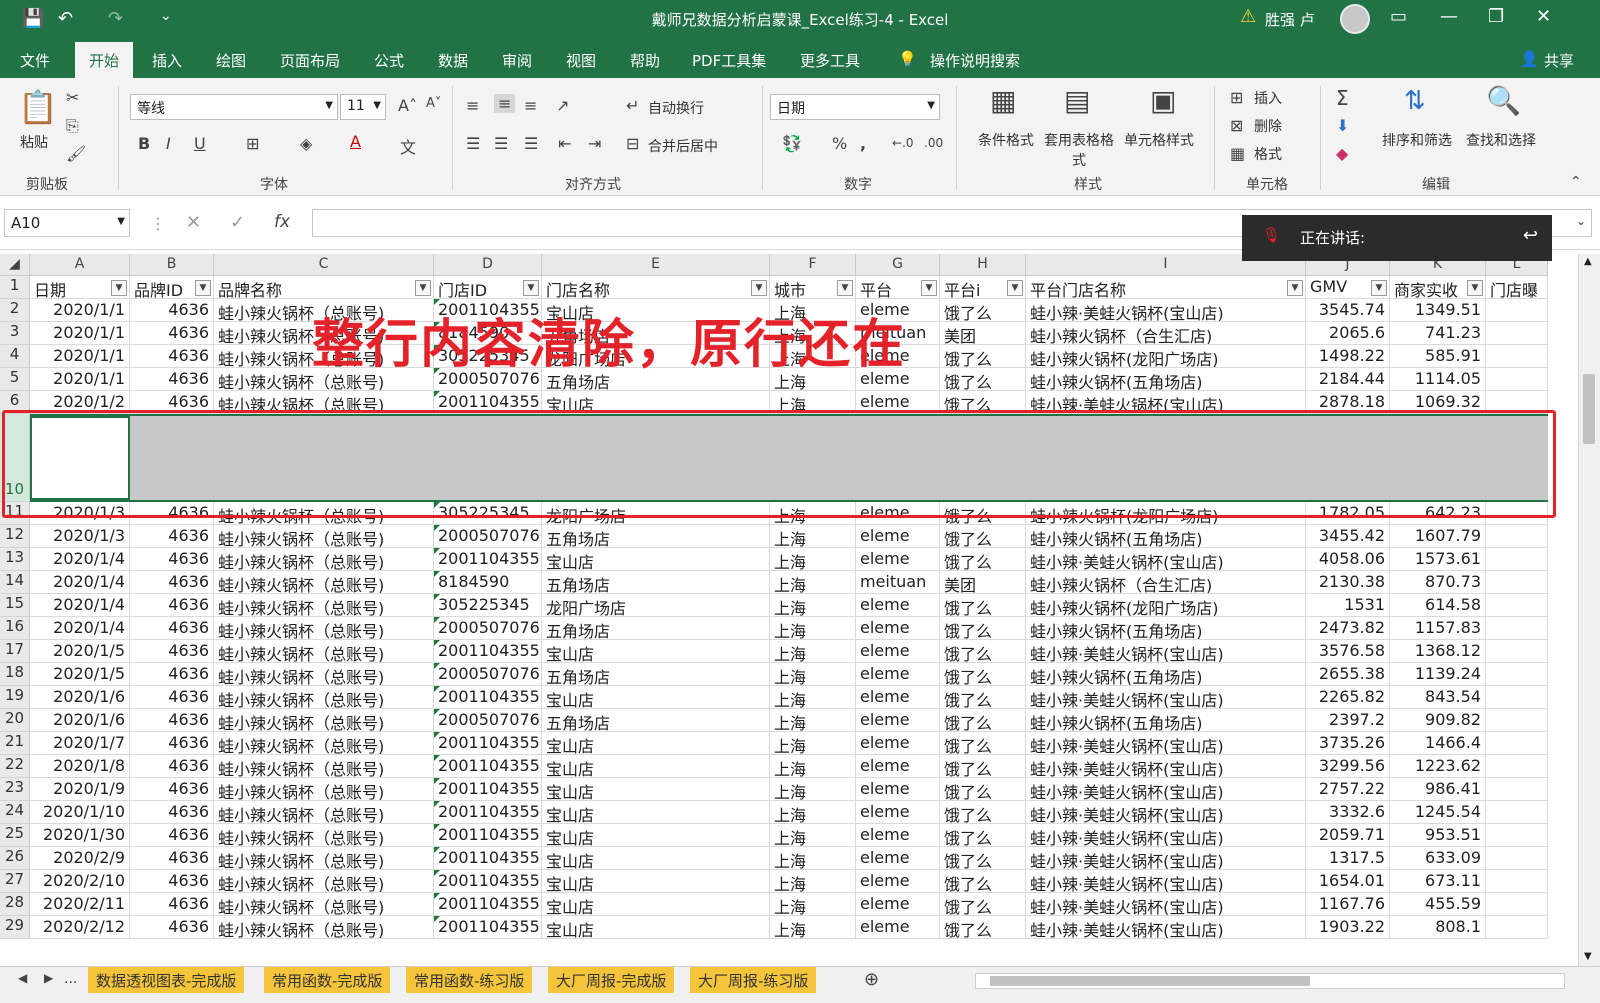 This screenshot has height=1003, width=1600. Describe the element at coordinates (863, 143) in the screenshot. I see `comma-icon: ,` at that location.